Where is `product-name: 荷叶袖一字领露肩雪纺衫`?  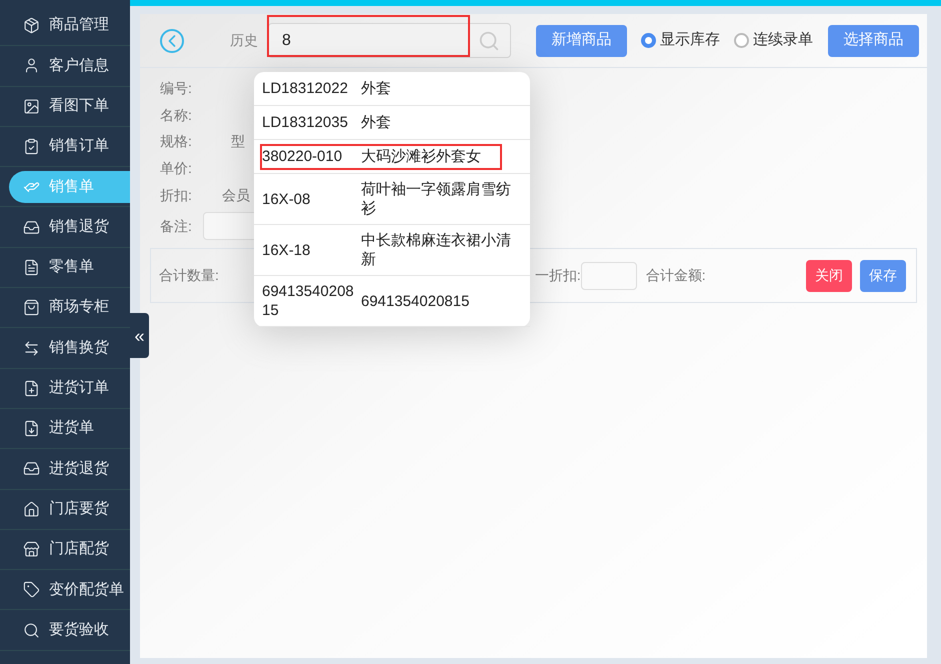
product-name: 荷叶袖一字领露肩雪纺衫 is located at coordinates (436, 199).